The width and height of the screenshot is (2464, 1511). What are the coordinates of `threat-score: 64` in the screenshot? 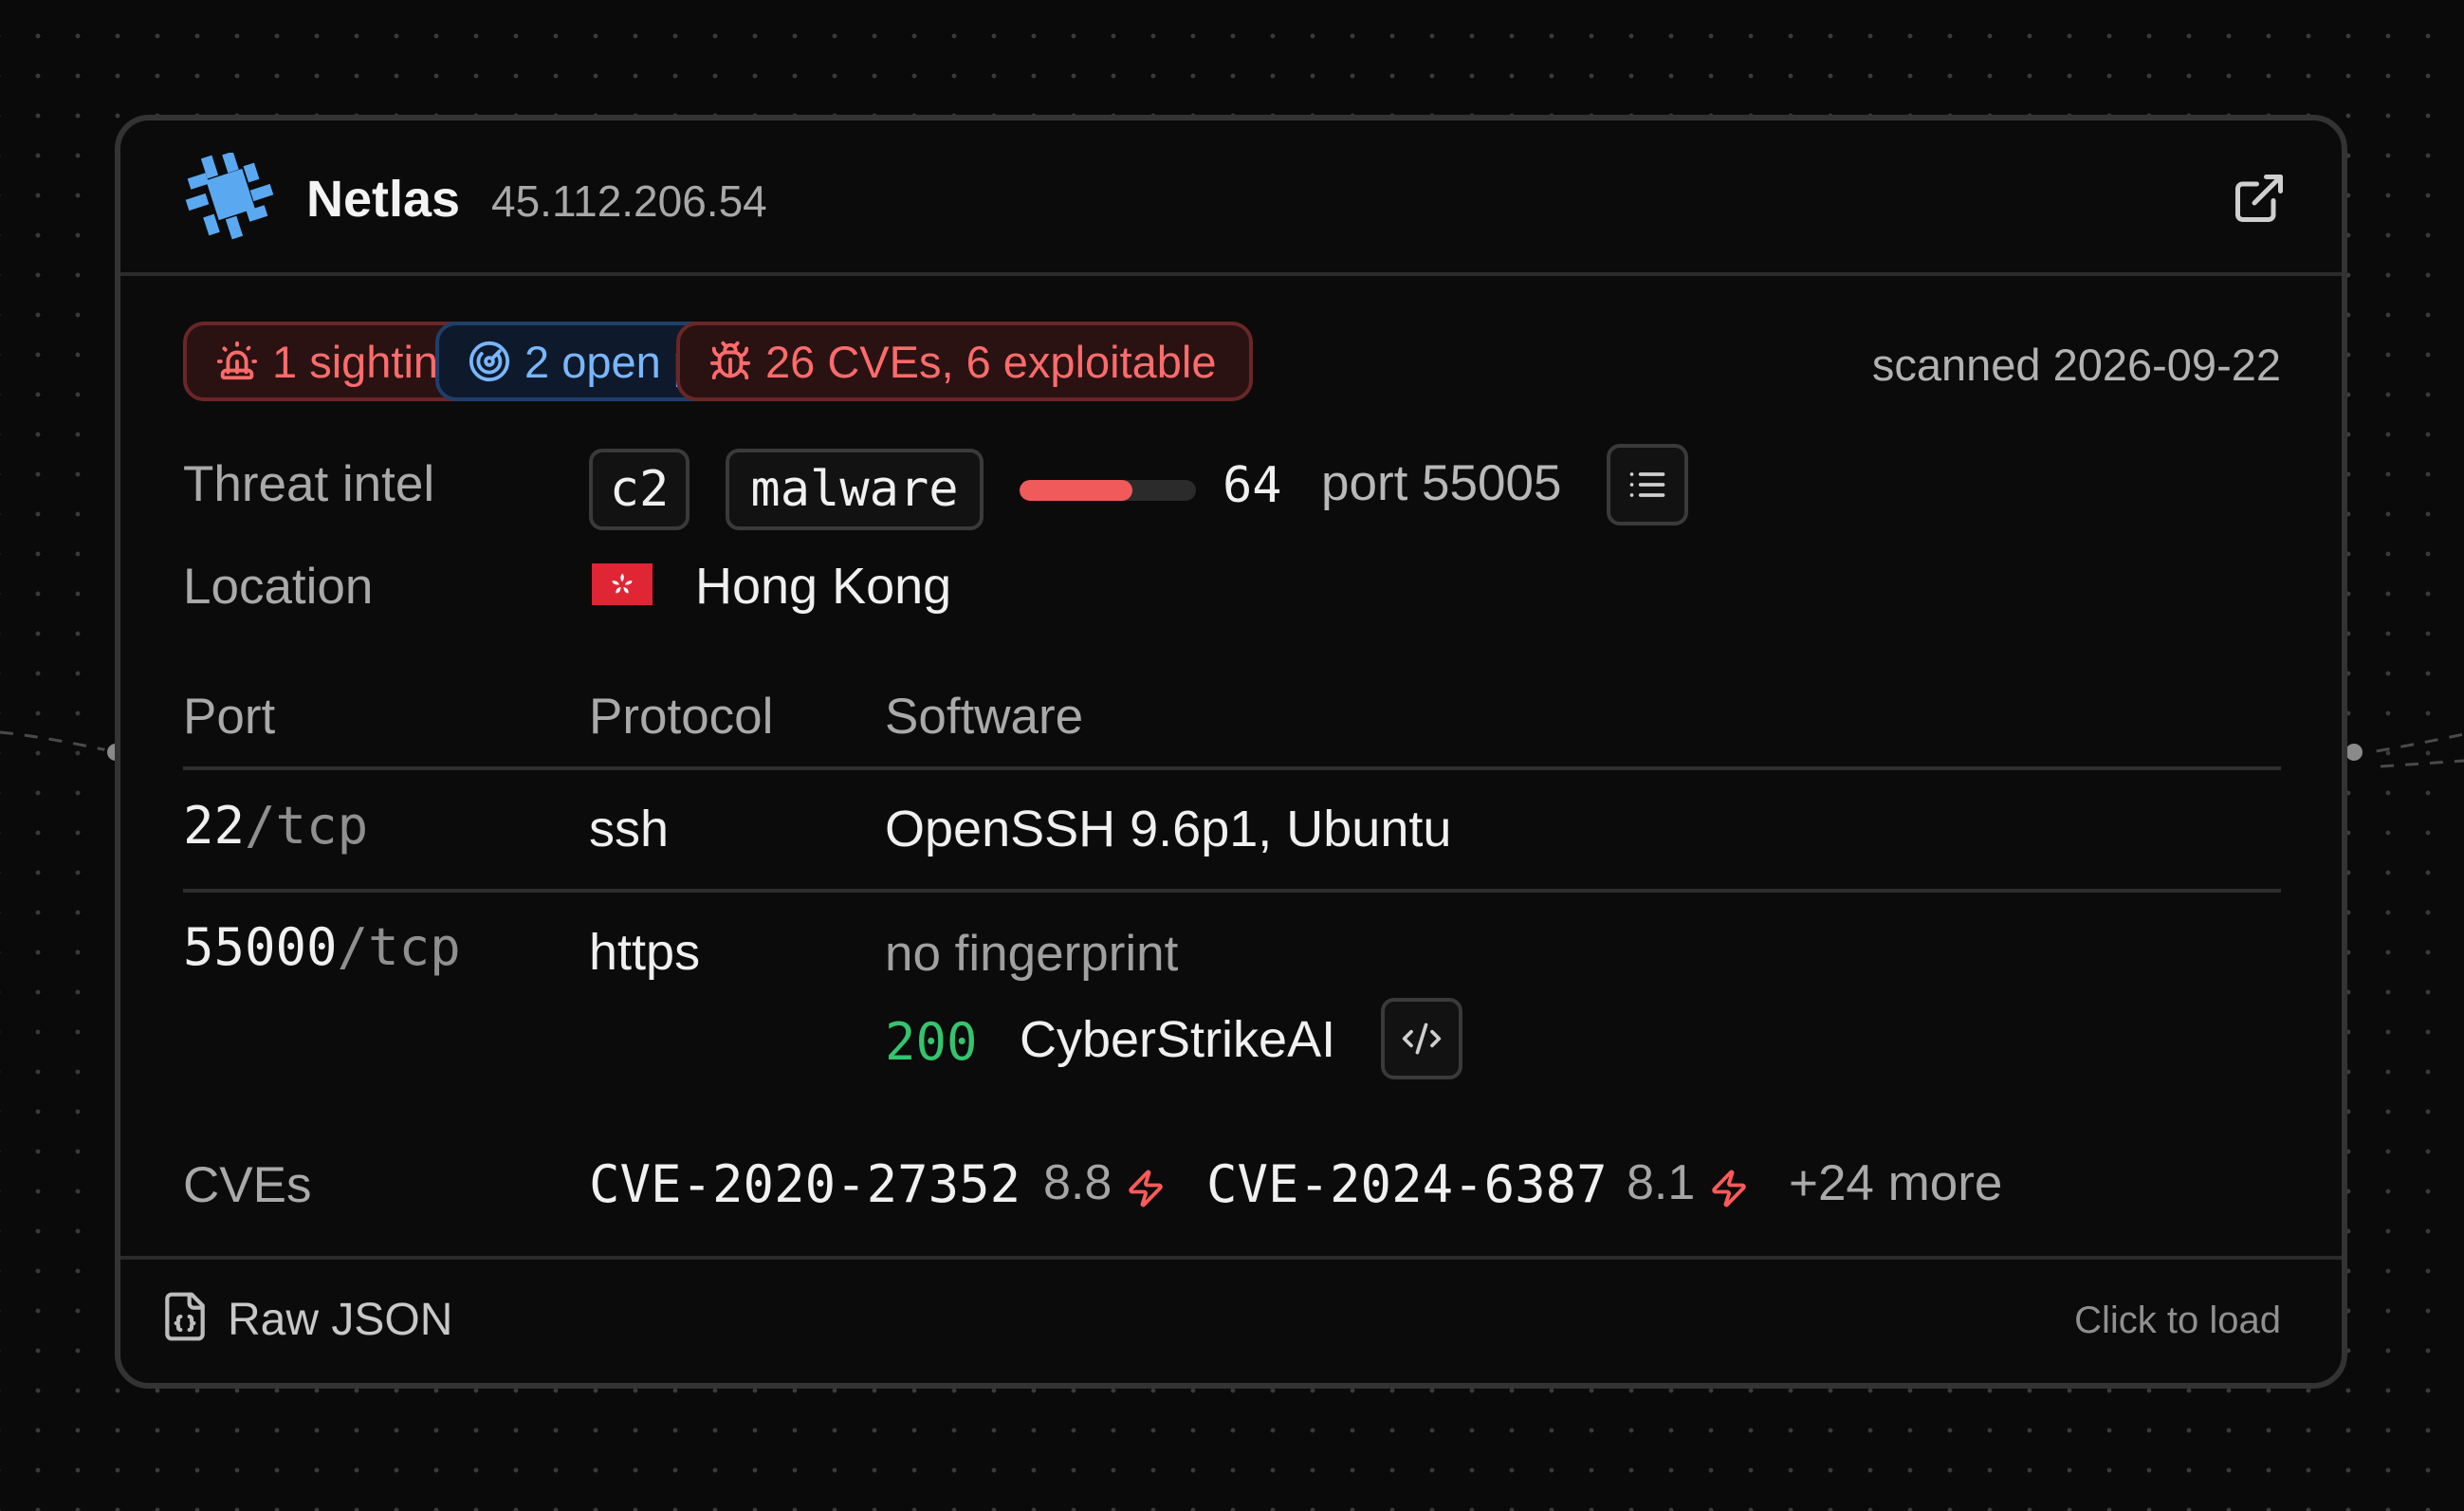 It's located at (1252, 485).